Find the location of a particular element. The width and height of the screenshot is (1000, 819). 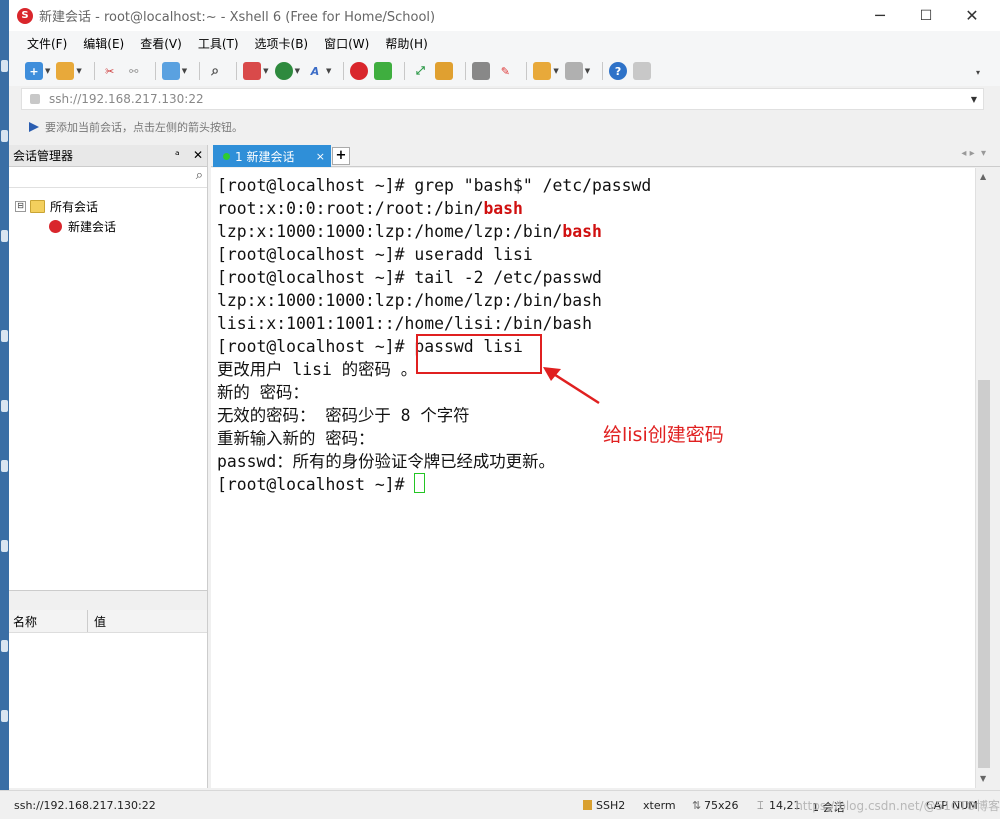

scroll-down-icon: ▼ is located at coordinates (983, 778).